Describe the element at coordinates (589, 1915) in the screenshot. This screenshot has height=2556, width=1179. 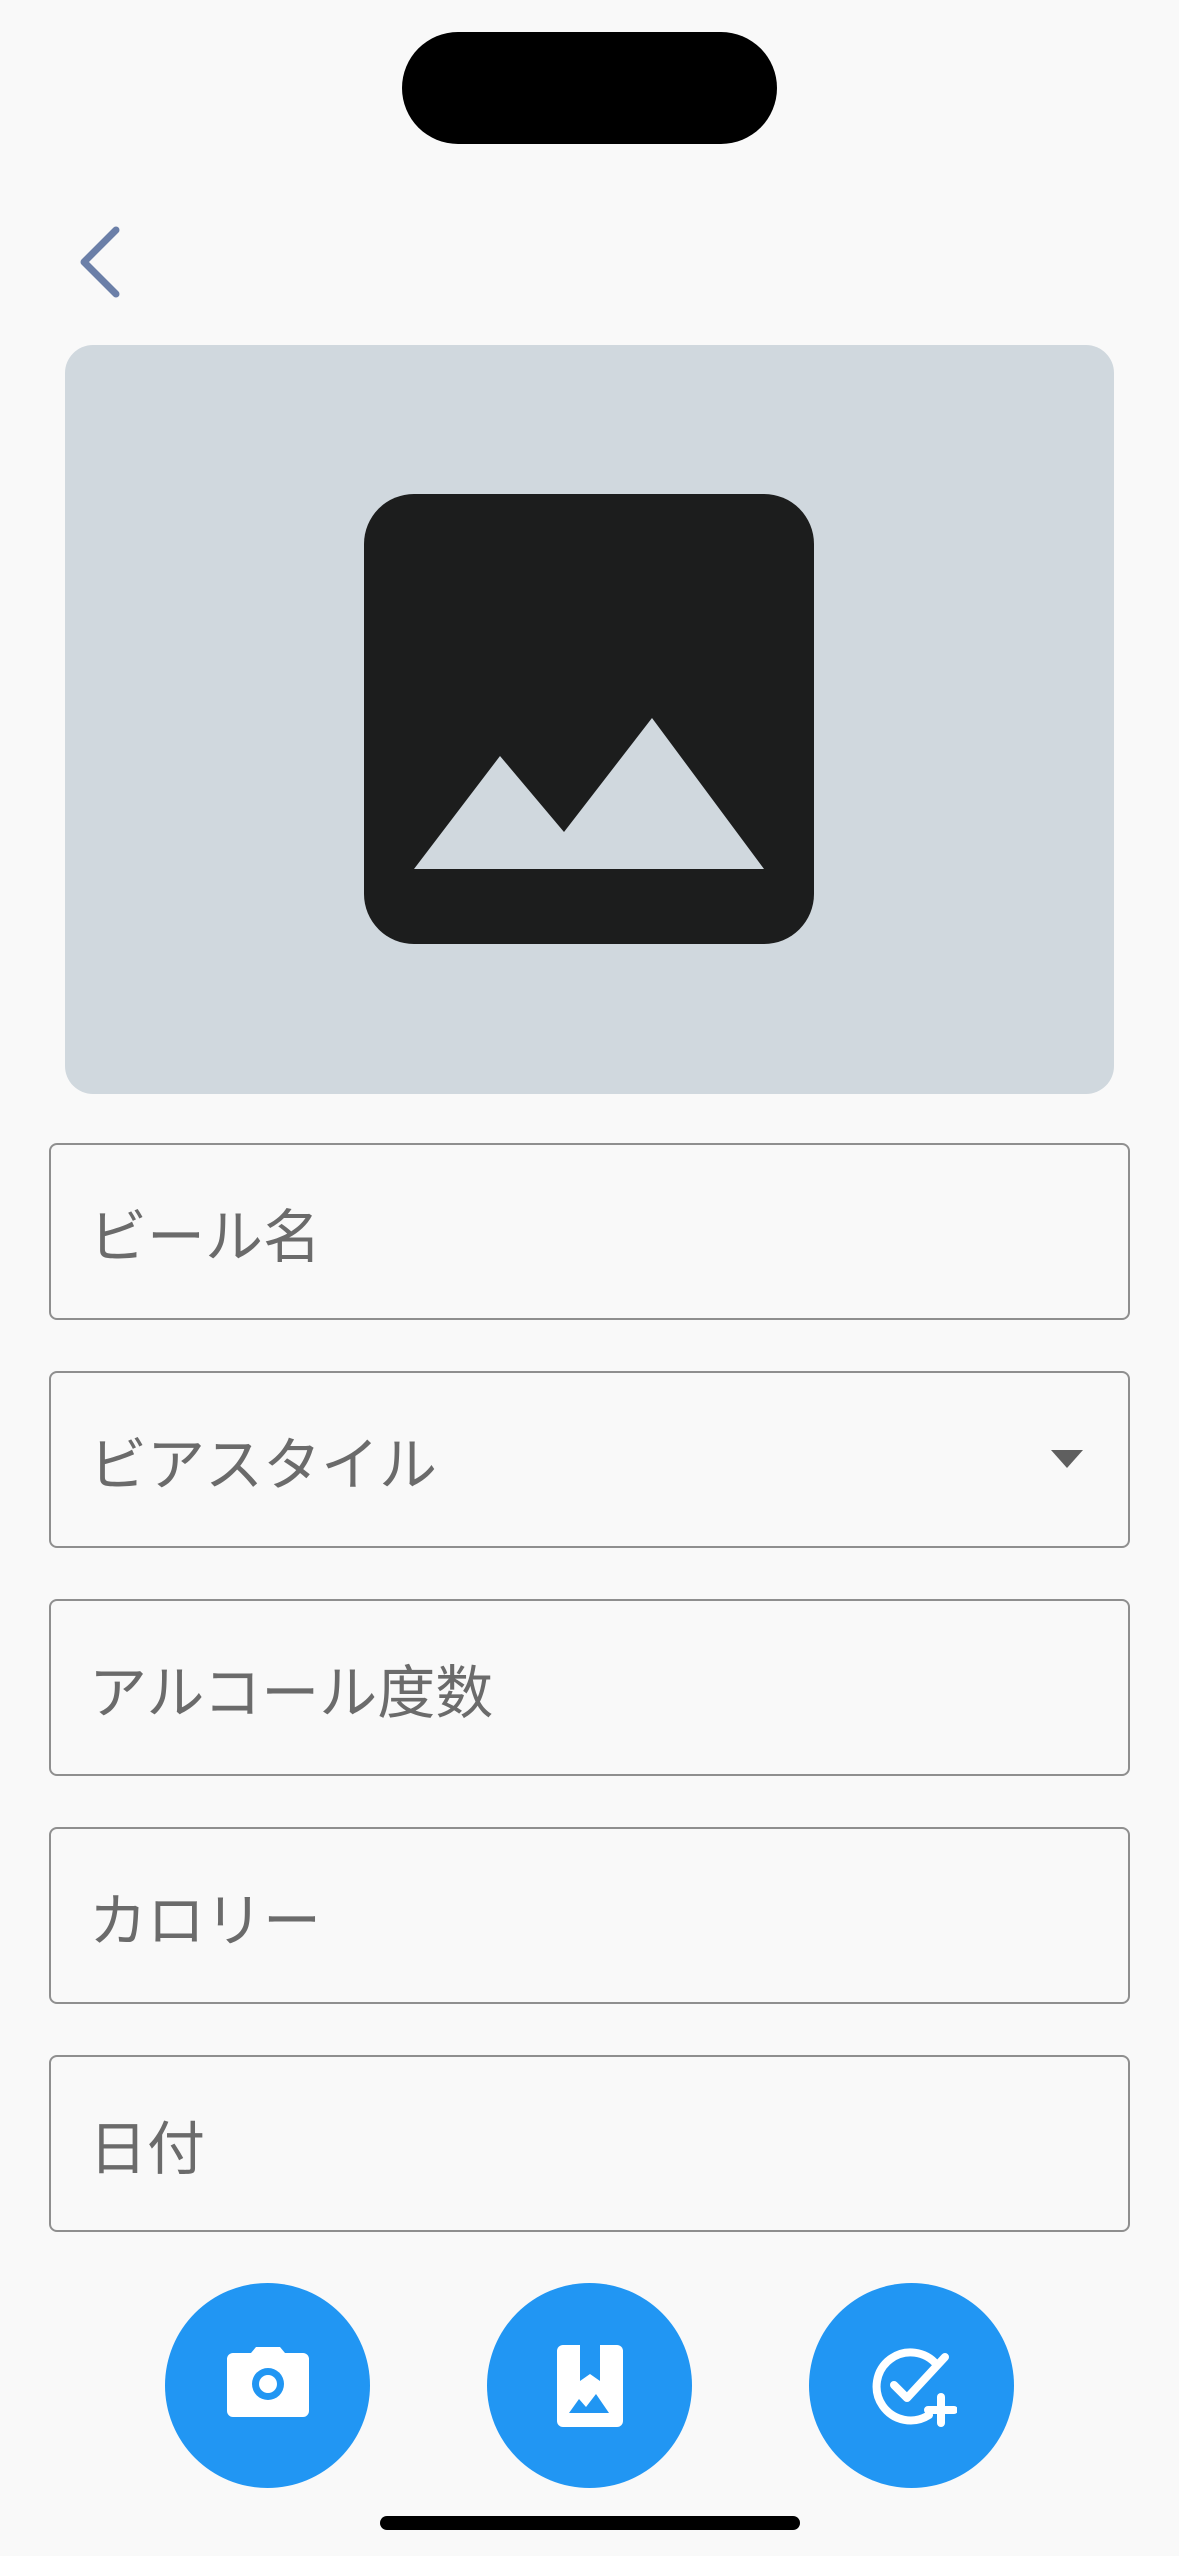
I see `calories-field: カロリー` at that location.